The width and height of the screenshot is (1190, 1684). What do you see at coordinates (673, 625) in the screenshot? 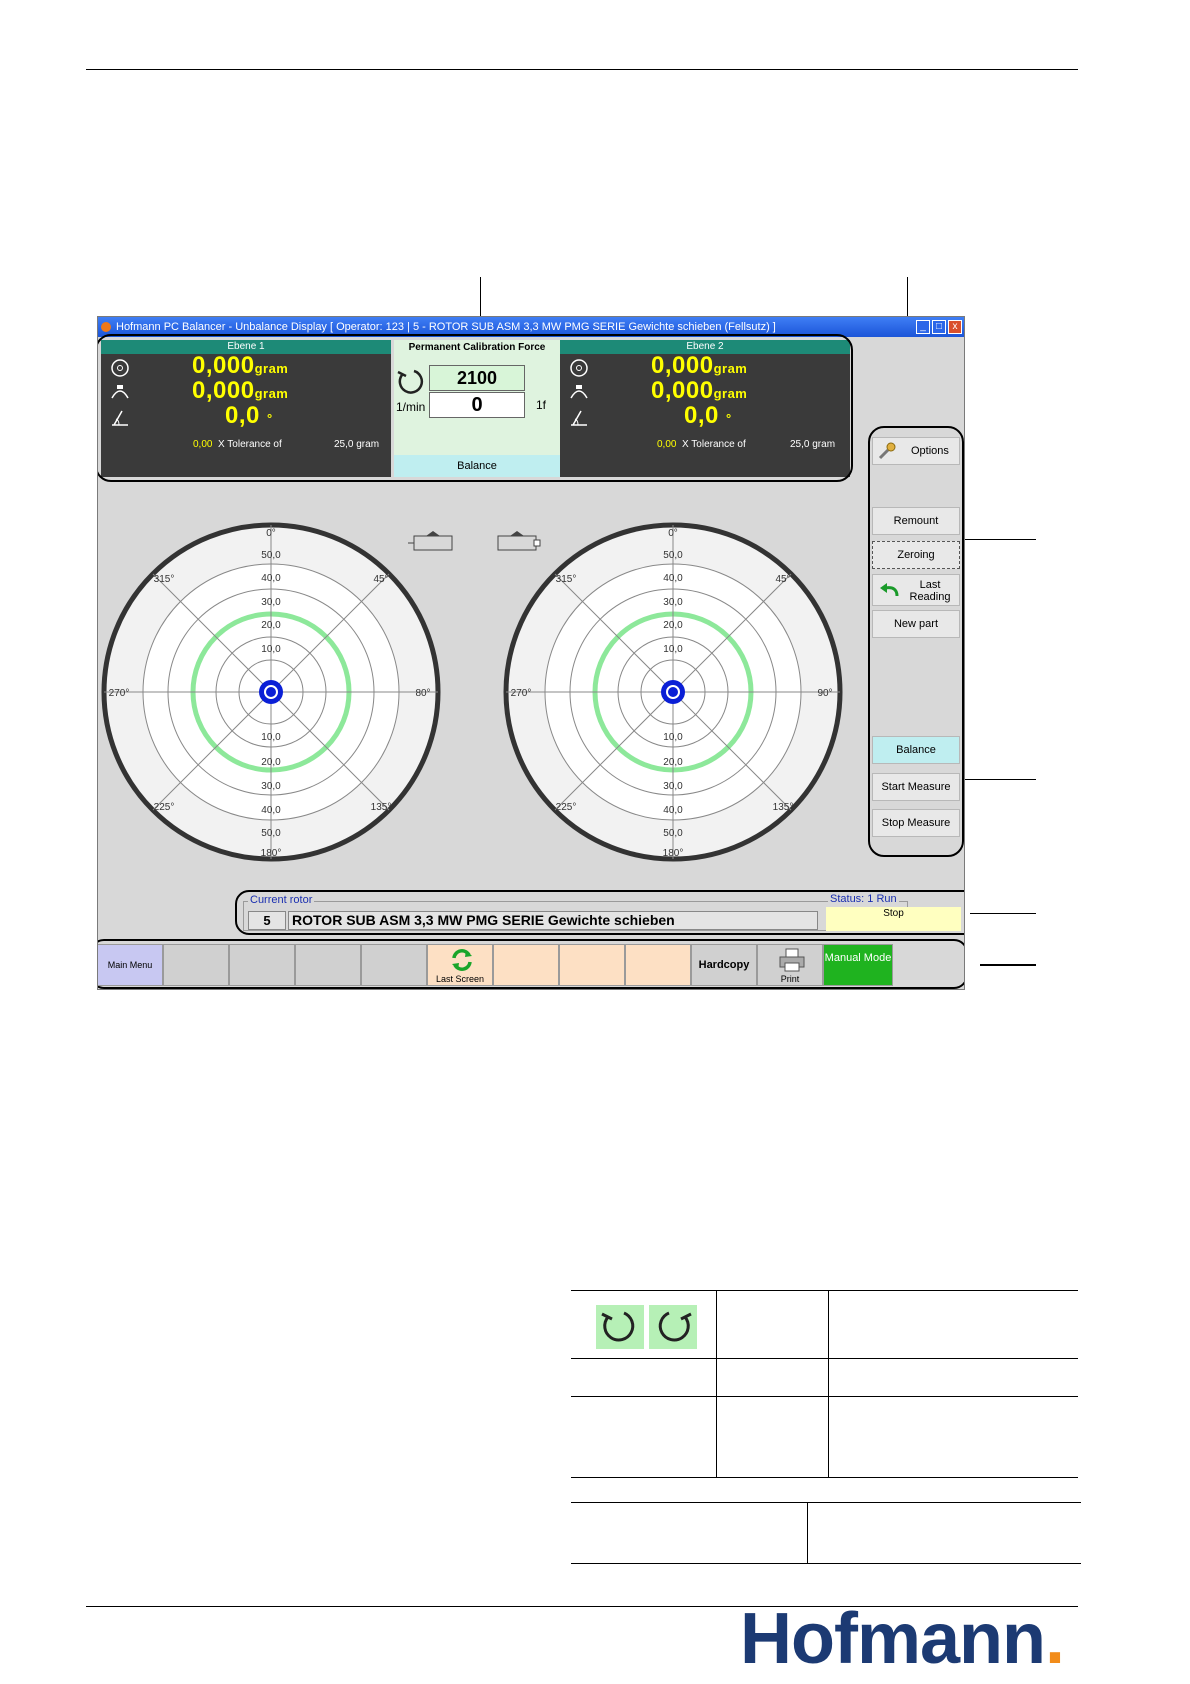
I see `p2-r20-top: 20,0` at bounding box center [673, 625].